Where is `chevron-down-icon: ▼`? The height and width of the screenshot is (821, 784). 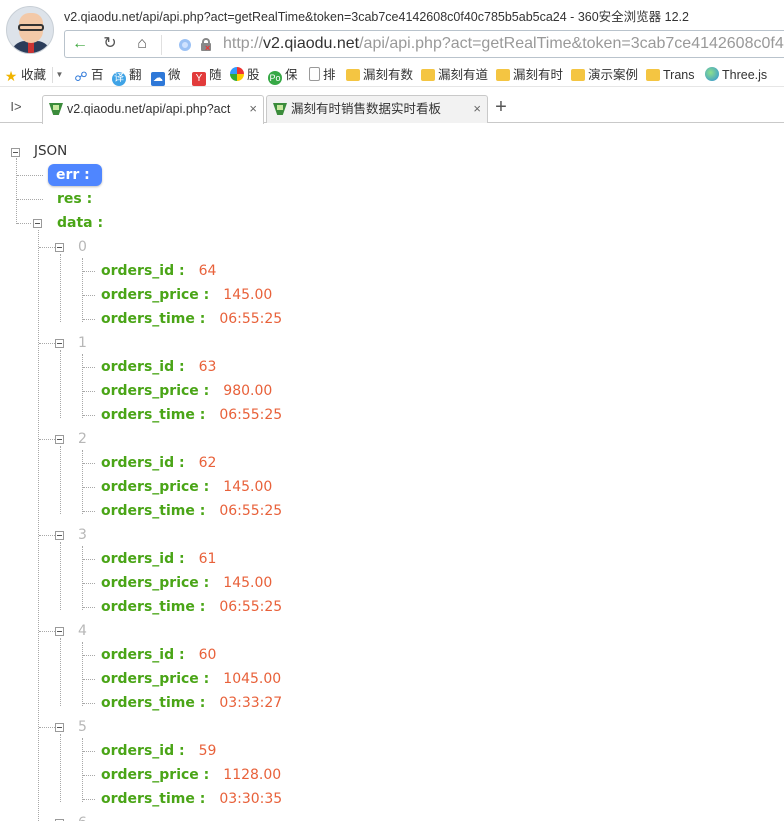
chevron-down-icon: ▼ is located at coordinates (59, 75).